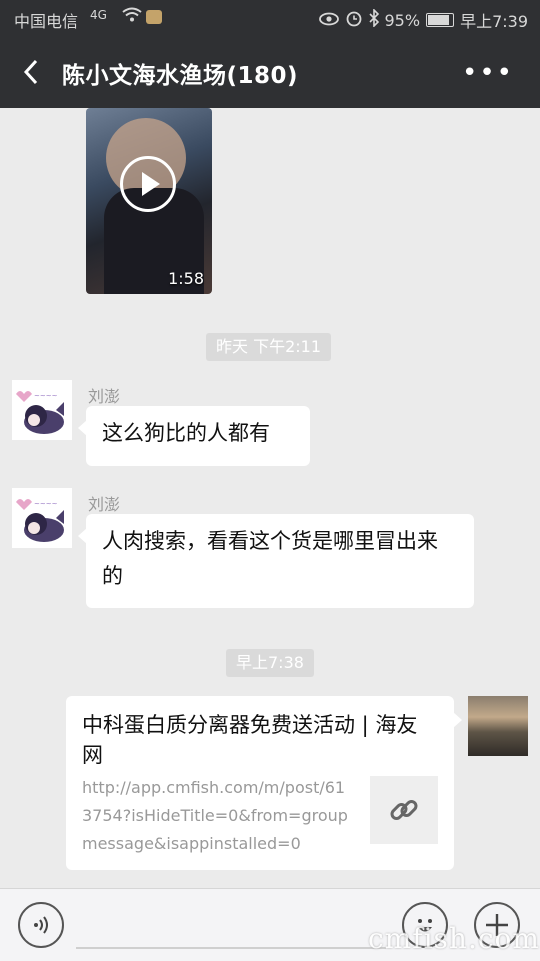  I want to click on voice-input-button, so click(41, 925).